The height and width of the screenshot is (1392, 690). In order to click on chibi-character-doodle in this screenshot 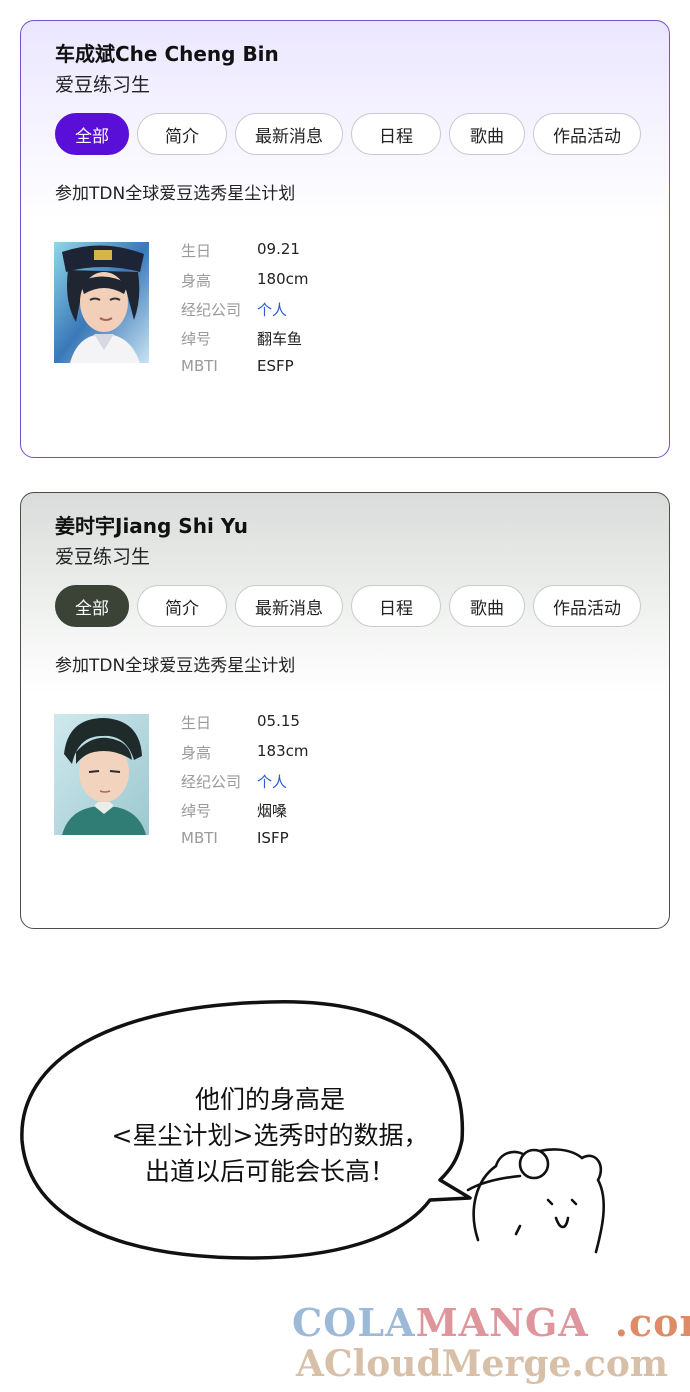, I will do `click(536, 1201)`.